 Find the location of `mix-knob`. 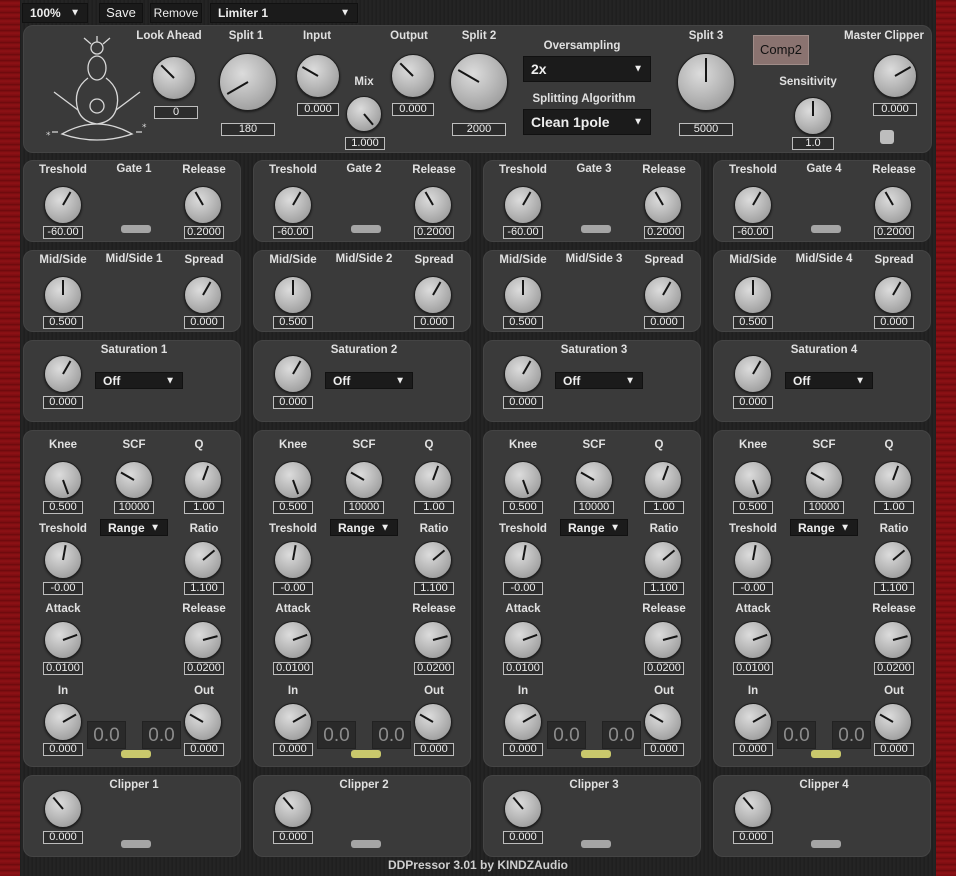

mix-knob is located at coordinates (364, 114).